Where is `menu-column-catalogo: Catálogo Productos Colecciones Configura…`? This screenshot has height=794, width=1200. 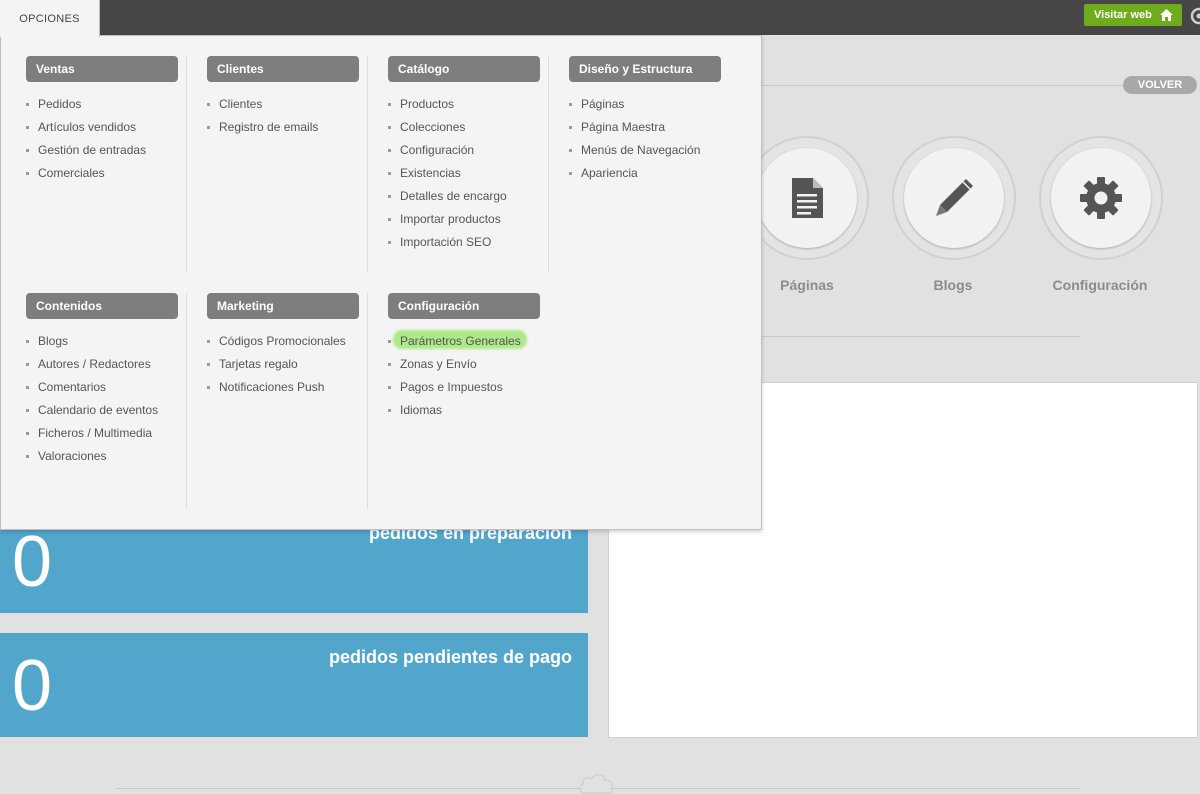
menu-column-catalogo: Catálogo Productos Colecciones Configura… is located at coordinates (464, 156).